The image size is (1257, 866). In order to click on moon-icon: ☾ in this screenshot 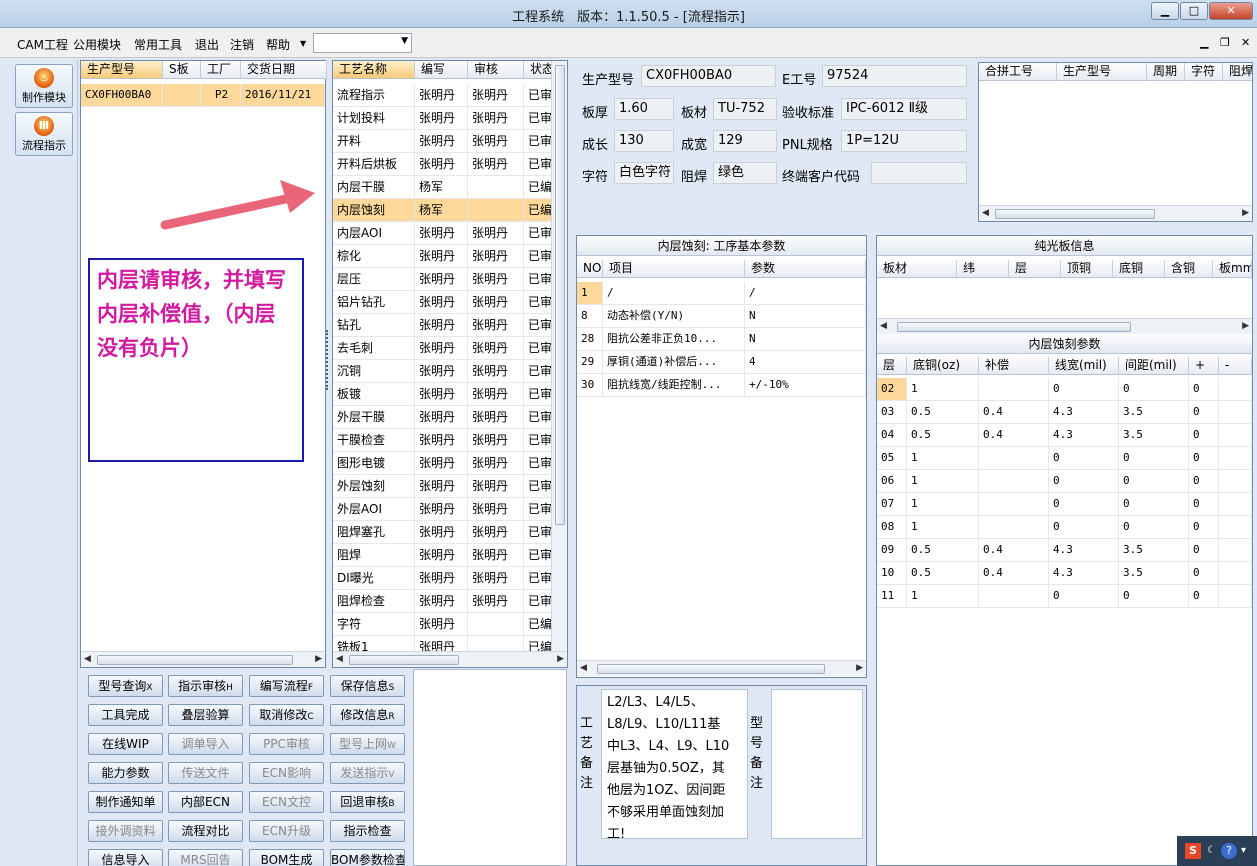, I will do `click(1211, 850)`.